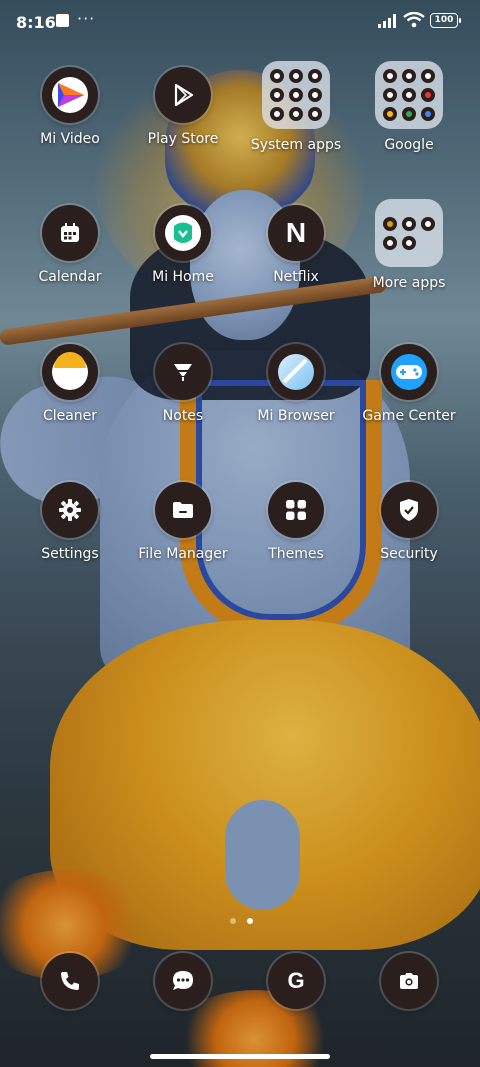  Describe the element at coordinates (296, 145) in the screenshot. I see `folder-label: System apps` at that location.